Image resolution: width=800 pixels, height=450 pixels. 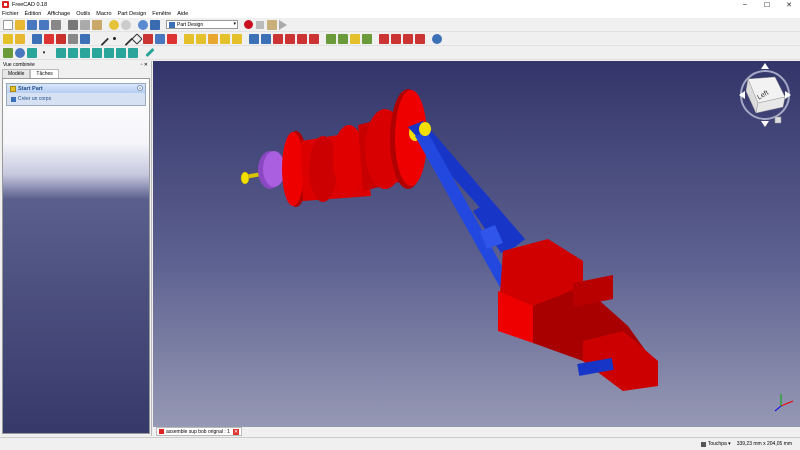 What do you see at coordinates (73, 52) in the screenshot?
I see `front-view-icon` at bounding box center [73, 52].